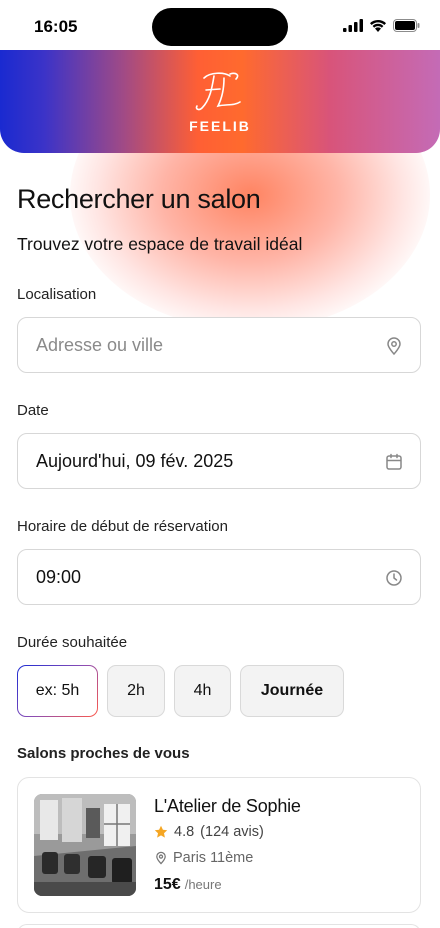  What do you see at coordinates (59, 577) in the screenshot?
I see `start-time-value: 09:00` at bounding box center [59, 577].